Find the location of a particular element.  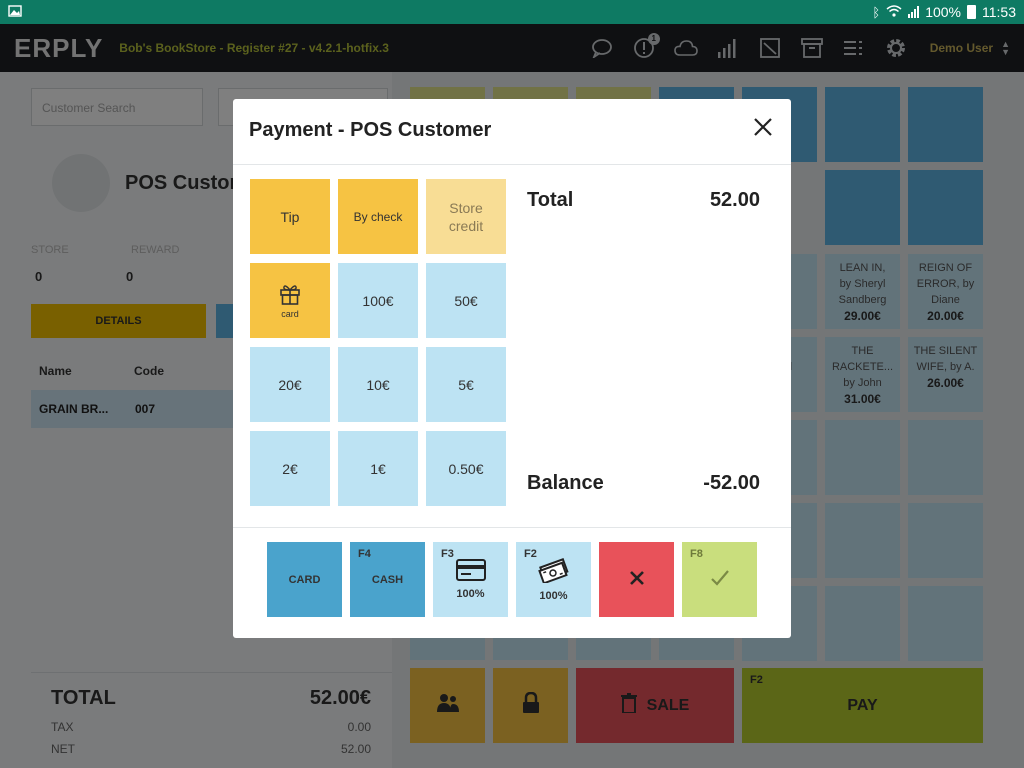

denom-10-button: 10€ is located at coordinates (378, 384).